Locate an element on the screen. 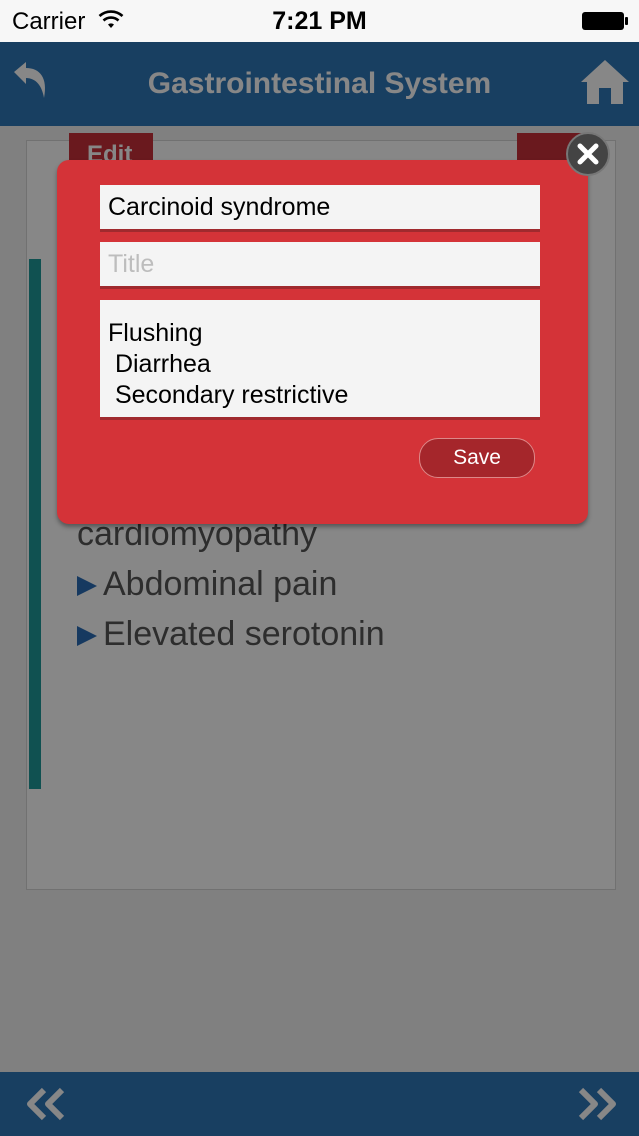  name-field is located at coordinates (320, 208).